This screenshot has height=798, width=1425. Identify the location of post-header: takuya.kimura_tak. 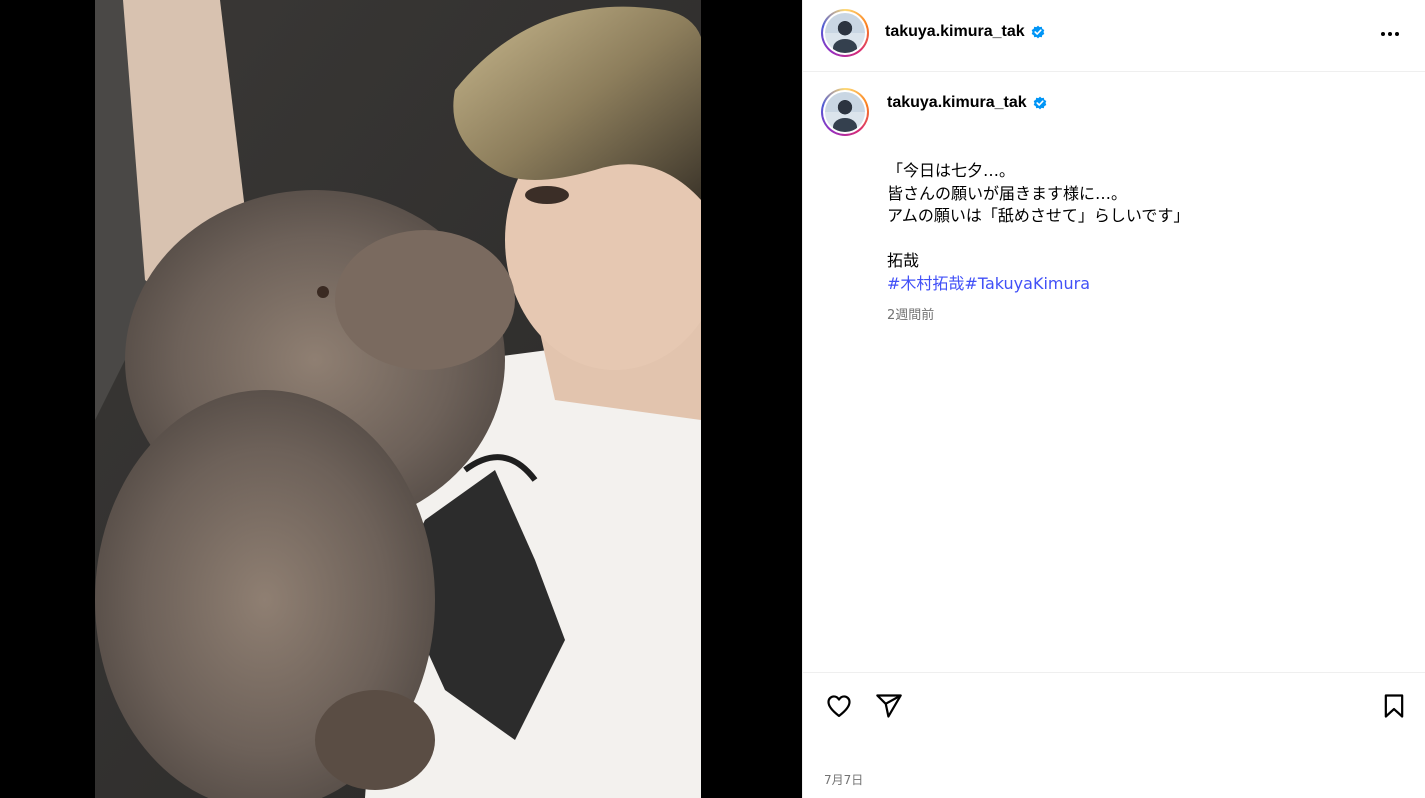
(1114, 36).